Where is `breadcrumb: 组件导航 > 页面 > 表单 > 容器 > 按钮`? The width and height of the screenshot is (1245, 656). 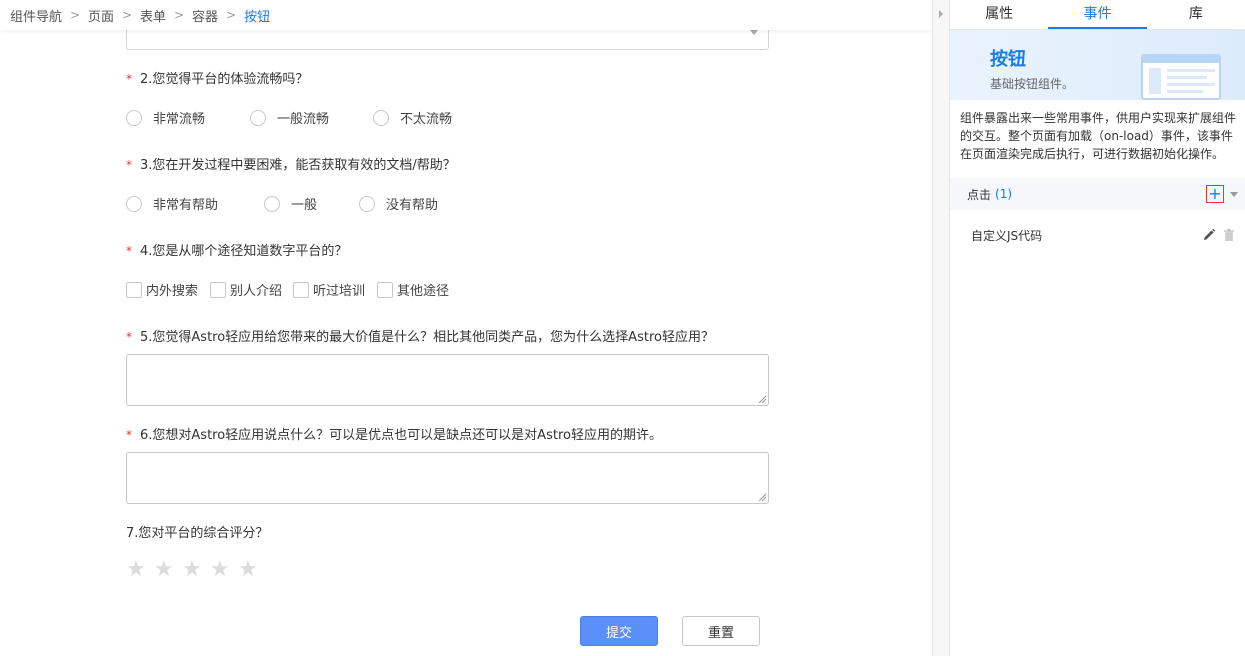 breadcrumb: 组件导航 > 页面 > 表单 > 容器 > 按钮 is located at coordinates (466, 15).